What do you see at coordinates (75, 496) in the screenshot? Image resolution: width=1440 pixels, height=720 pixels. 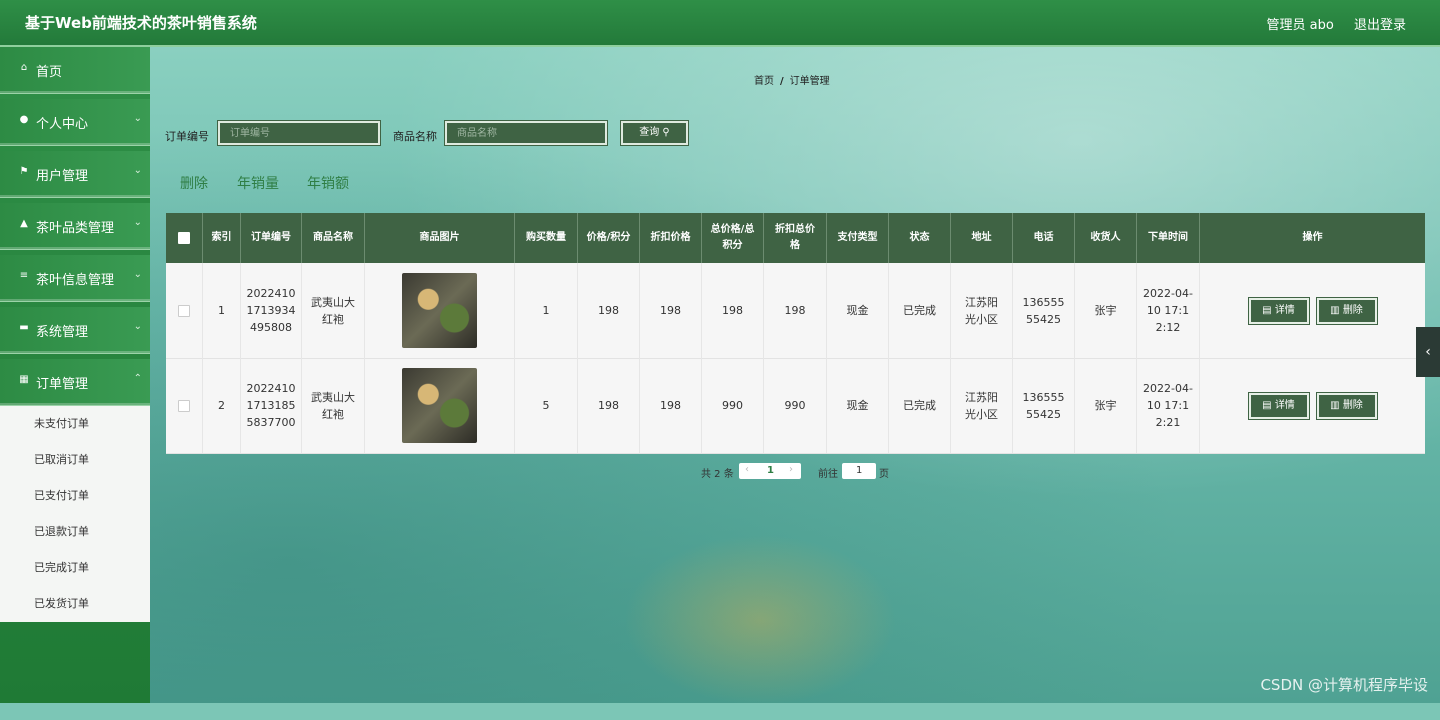 I see `submenu-paid: 已支付订单` at bounding box center [75, 496].